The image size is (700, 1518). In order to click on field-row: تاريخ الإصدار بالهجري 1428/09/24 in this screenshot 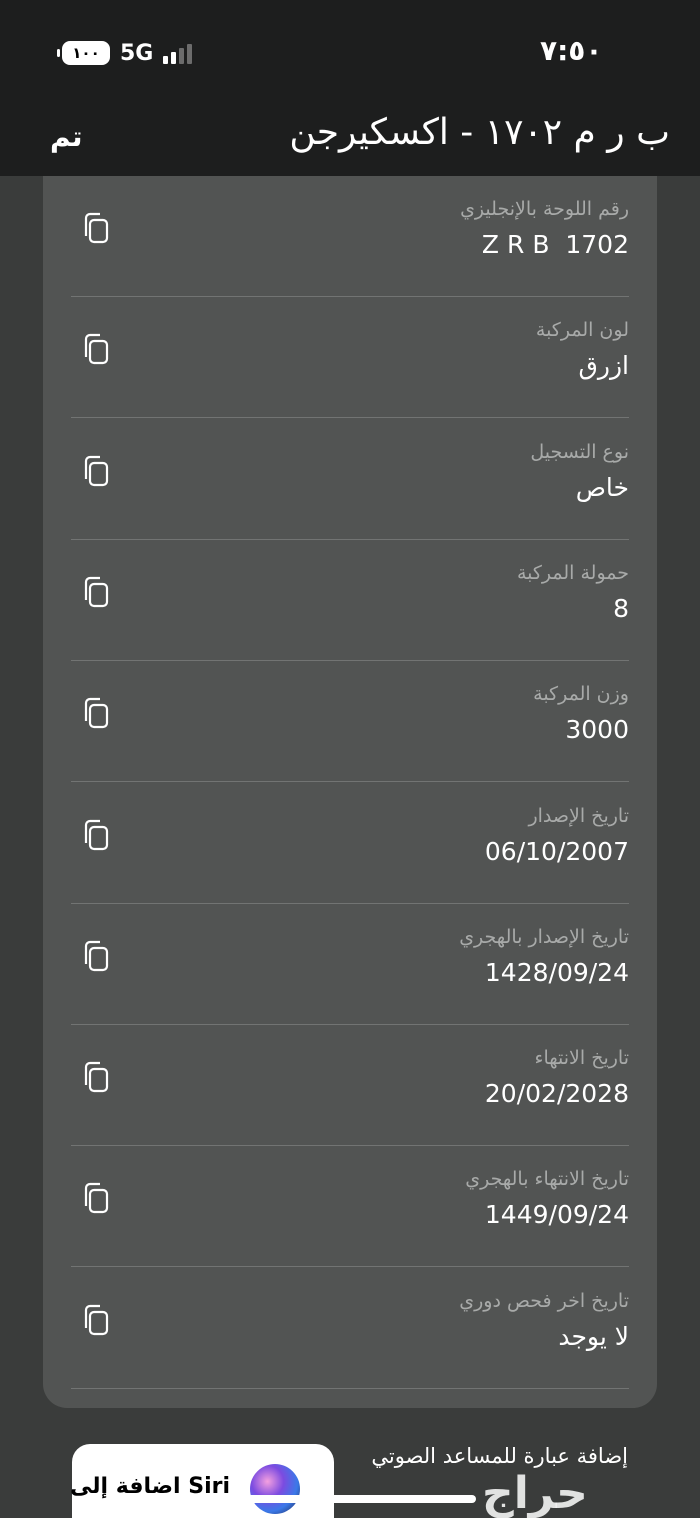, I will do `click(350, 964)`.